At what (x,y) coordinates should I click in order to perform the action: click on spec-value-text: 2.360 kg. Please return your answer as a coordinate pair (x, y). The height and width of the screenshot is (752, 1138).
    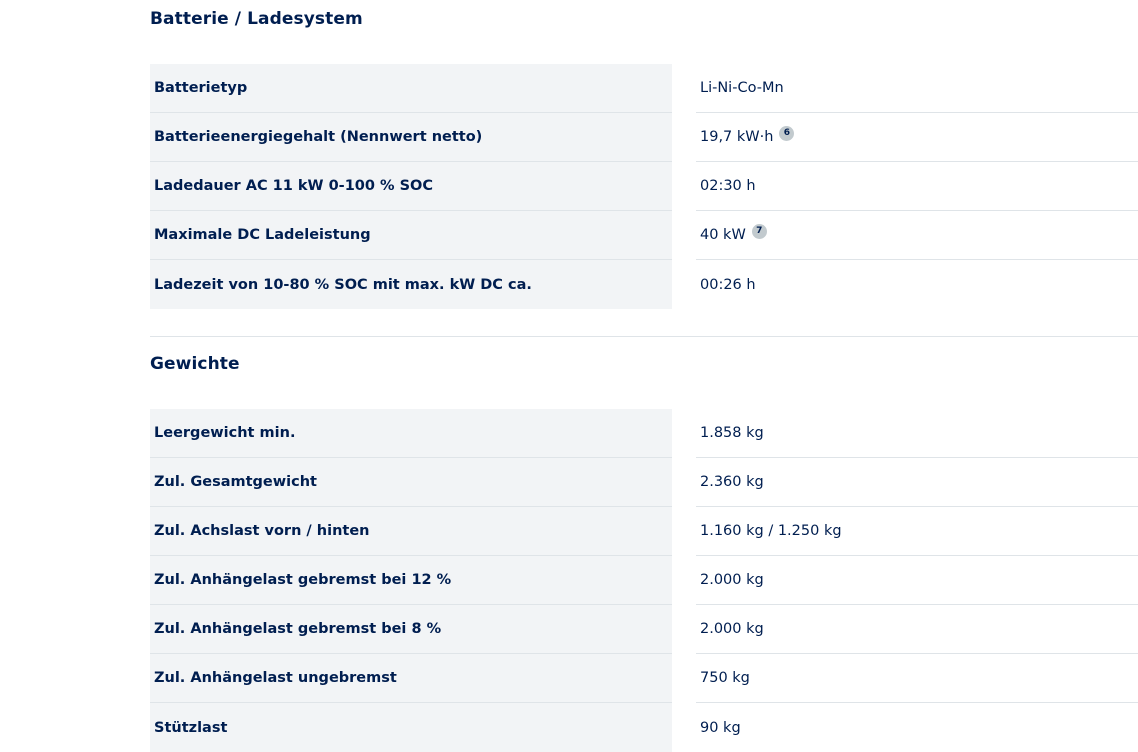
    Looking at the image, I should click on (732, 482).